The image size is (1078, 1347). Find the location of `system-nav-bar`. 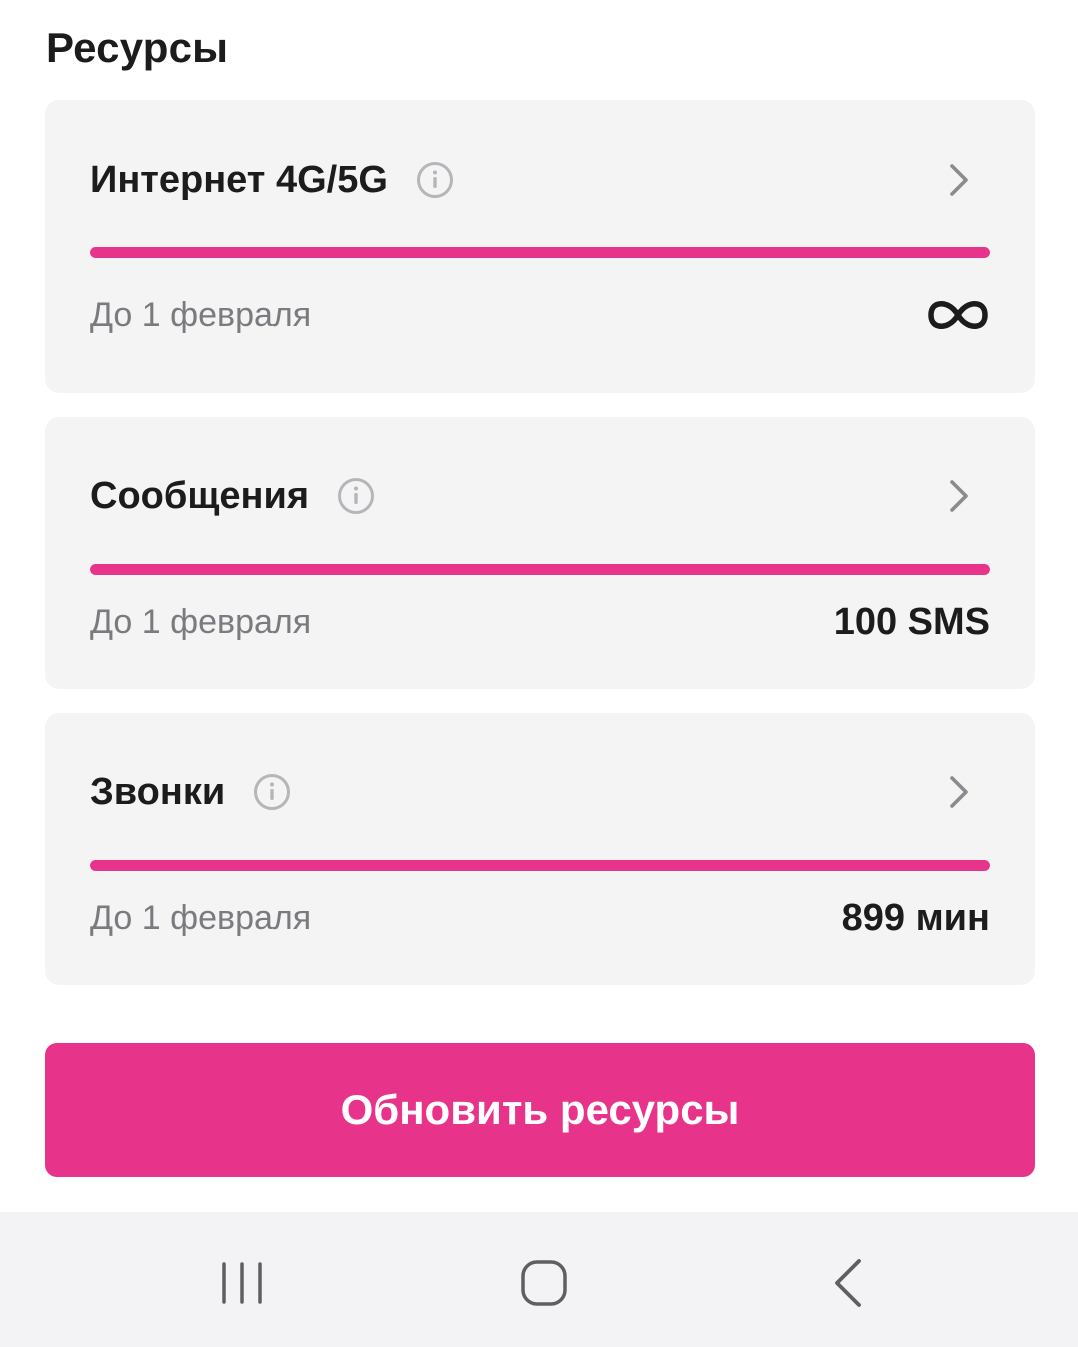

system-nav-bar is located at coordinates (539, 1279).